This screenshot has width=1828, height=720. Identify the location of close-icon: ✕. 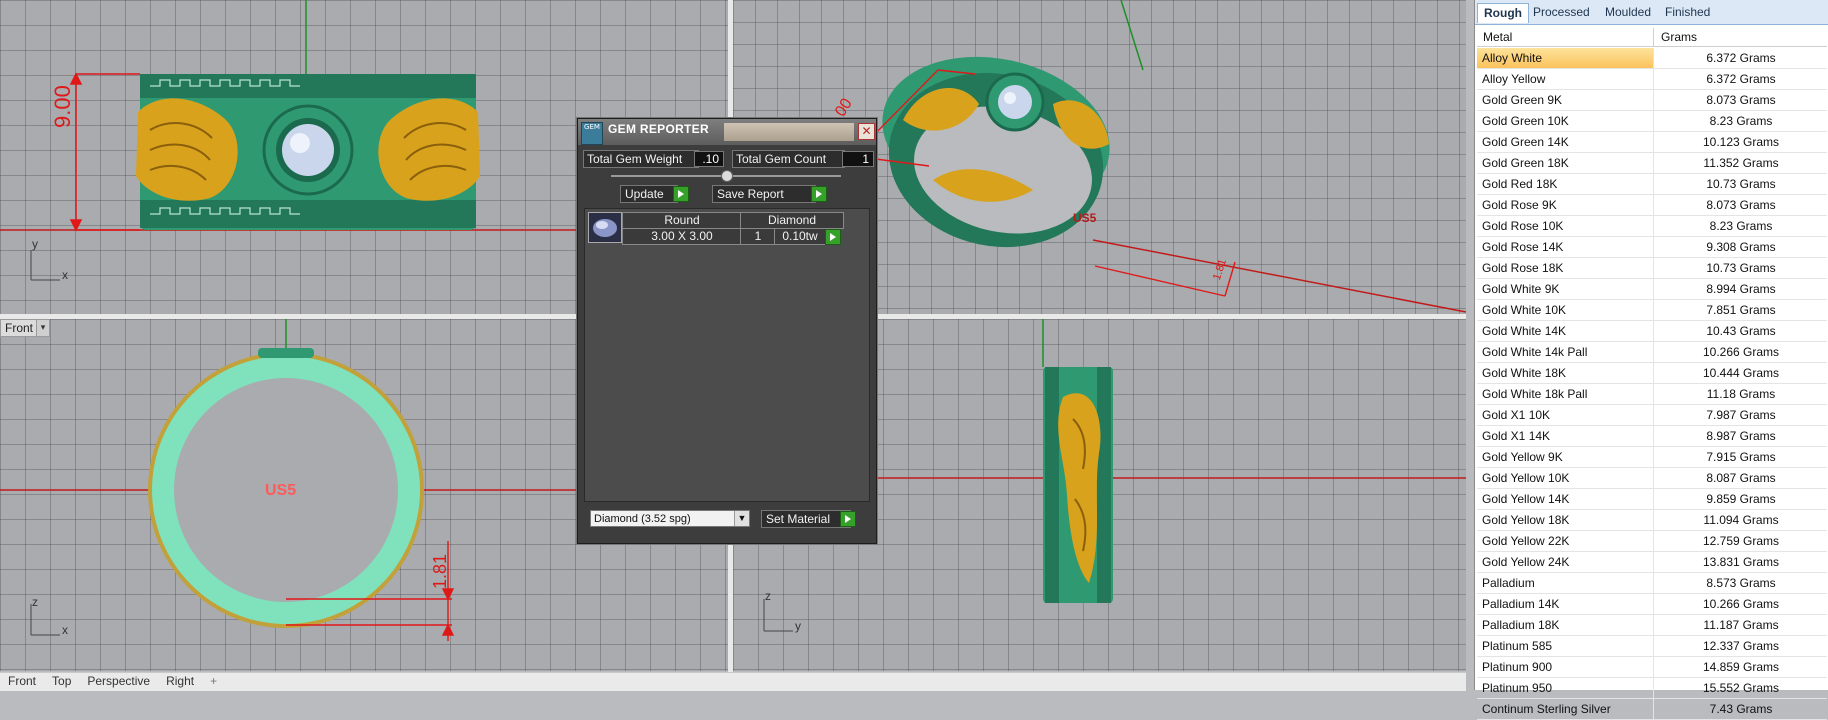
(866, 131).